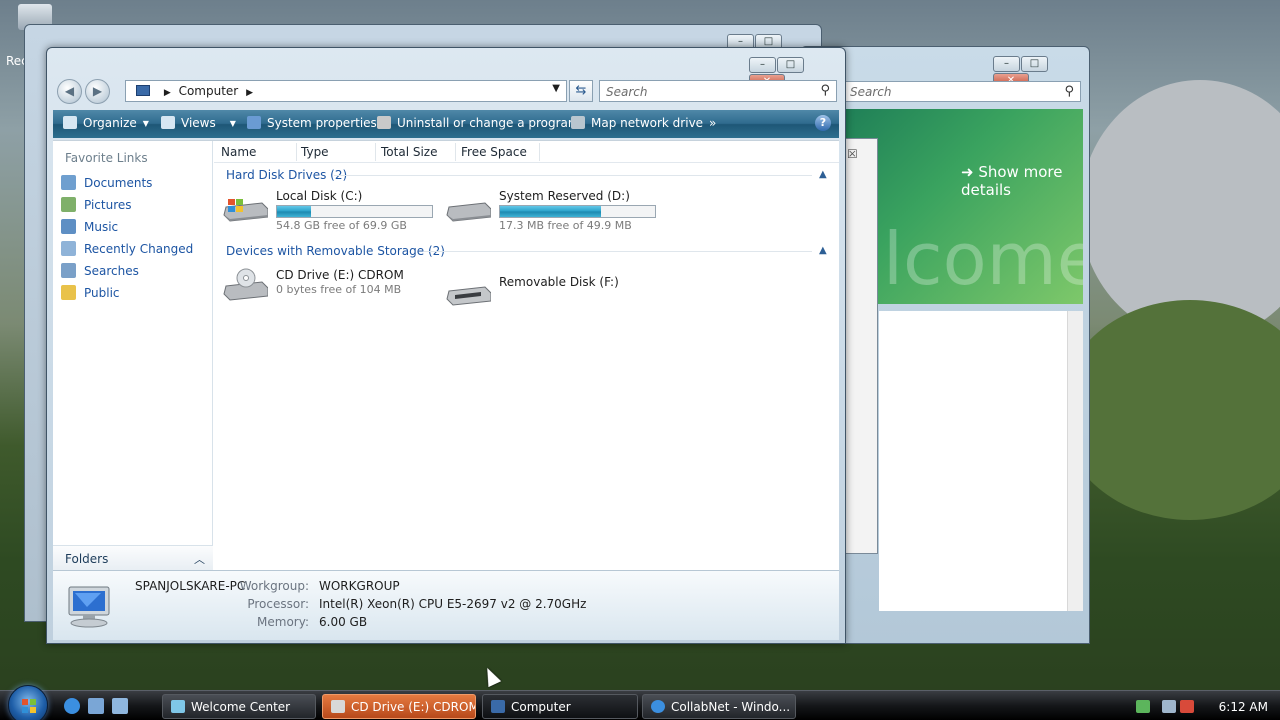  What do you see at coordinates (108, 205) in the screenshot?
I see `sidebar-item-label: Pictures` at bounding box center [108, 205].